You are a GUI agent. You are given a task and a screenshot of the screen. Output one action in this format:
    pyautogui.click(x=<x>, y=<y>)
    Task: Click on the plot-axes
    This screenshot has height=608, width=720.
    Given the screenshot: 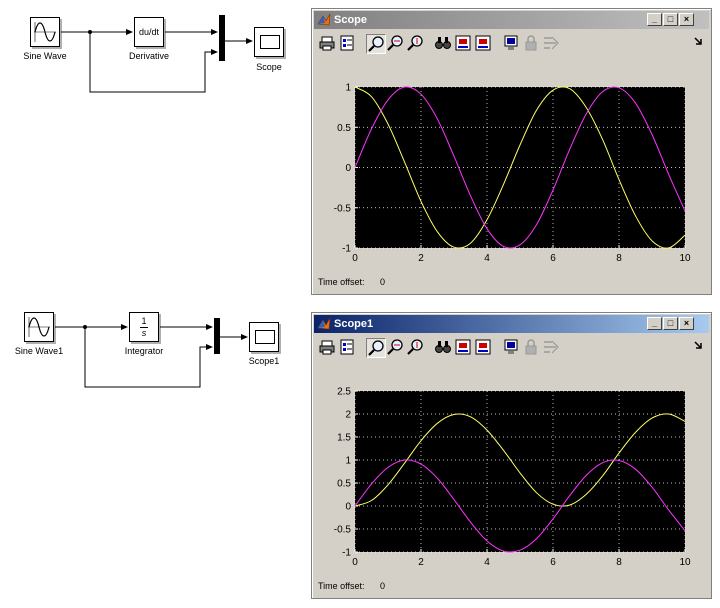 What is the action you would take?
    pyautogui.click(x=520, y=471)
    